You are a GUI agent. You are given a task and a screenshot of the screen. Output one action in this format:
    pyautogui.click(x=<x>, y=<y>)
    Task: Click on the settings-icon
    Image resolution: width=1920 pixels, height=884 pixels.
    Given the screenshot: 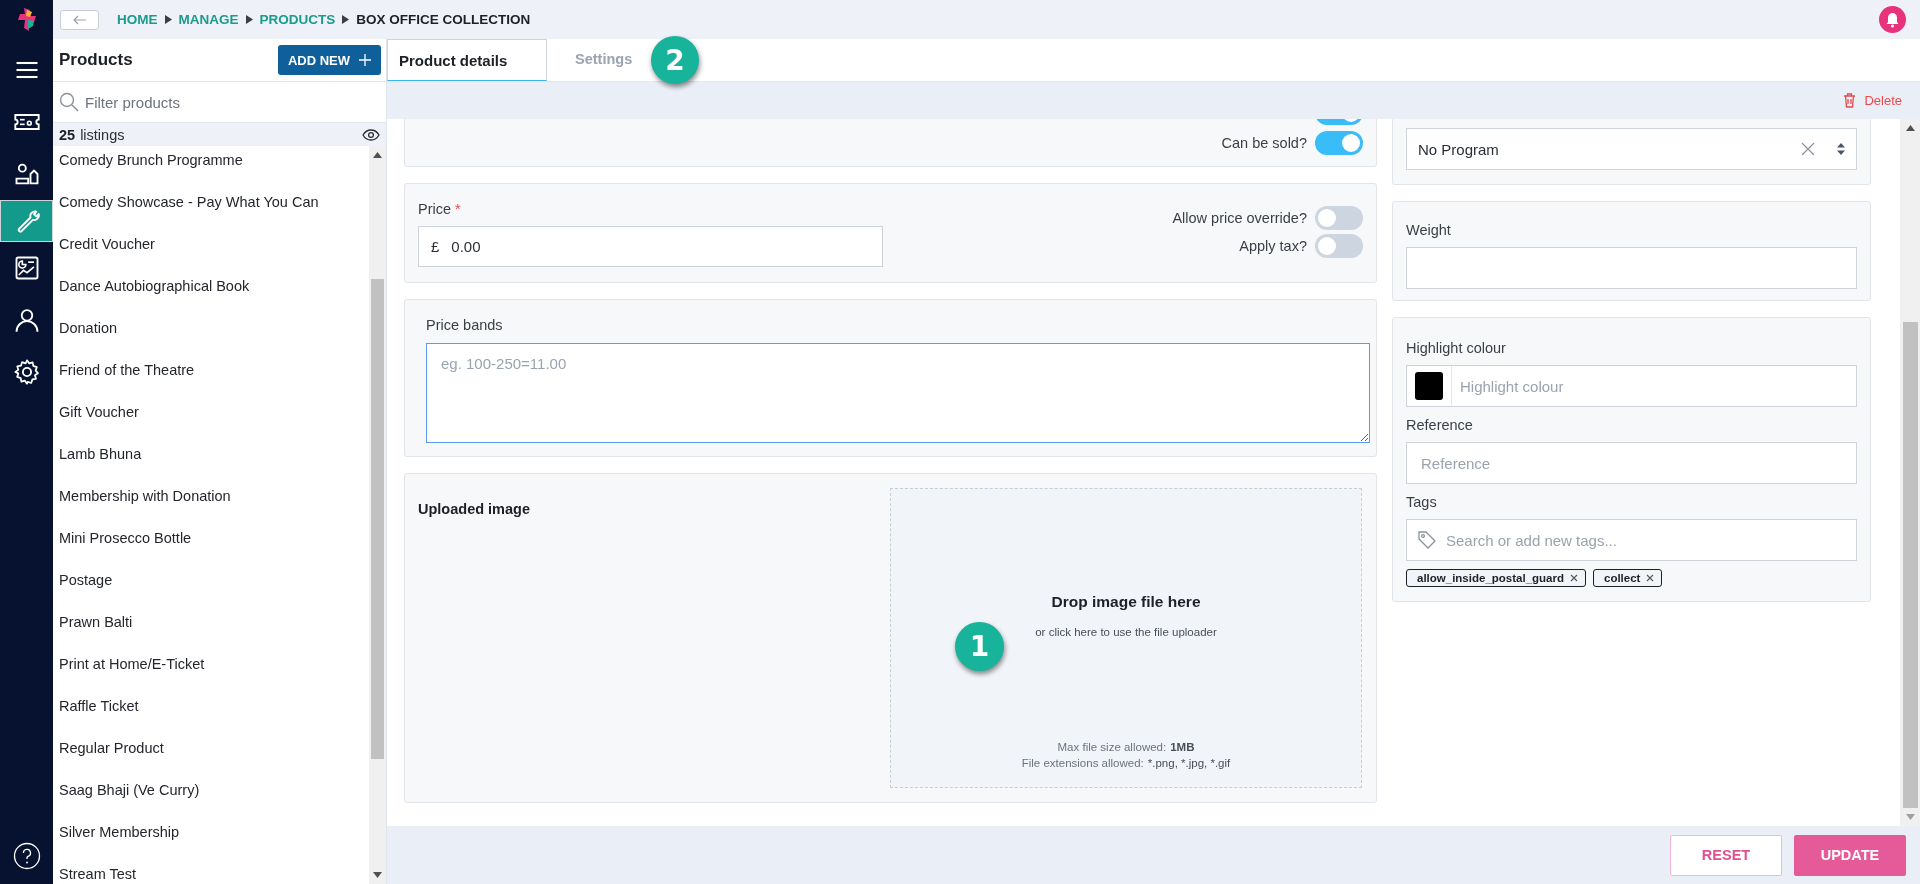 What is the action you would take?
    pyautogui.click(x=26, y=372)
    